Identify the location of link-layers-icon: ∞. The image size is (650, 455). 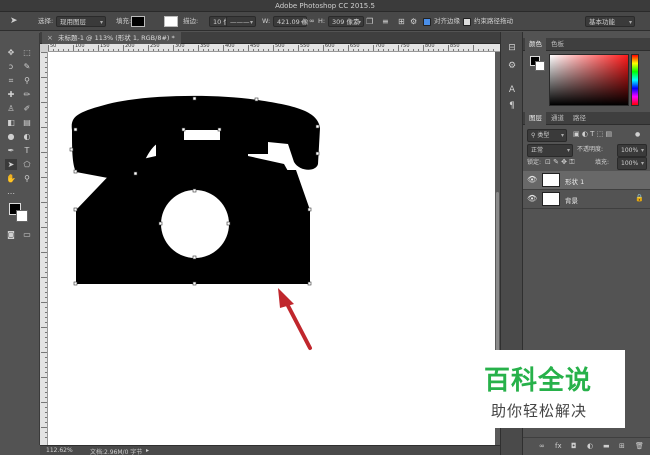
(542, 446).